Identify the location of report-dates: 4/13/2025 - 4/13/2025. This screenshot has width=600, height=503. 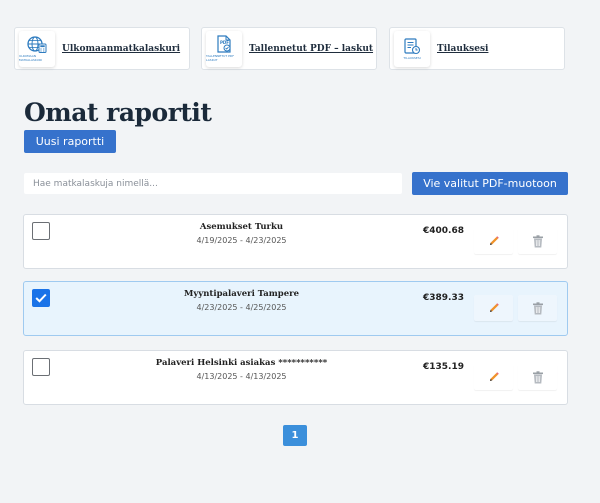
(241, 376).